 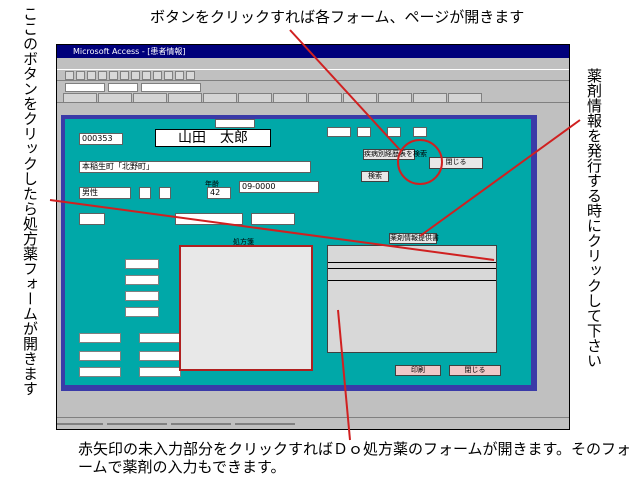 I want to click on object-combo, so click(x=171, y=87).